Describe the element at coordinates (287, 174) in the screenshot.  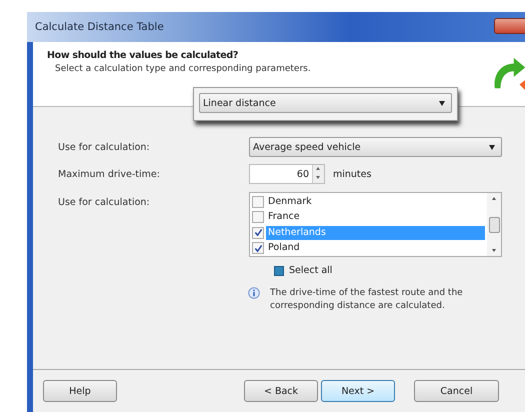
I see `drive-time-spinbox: 60` at that location.